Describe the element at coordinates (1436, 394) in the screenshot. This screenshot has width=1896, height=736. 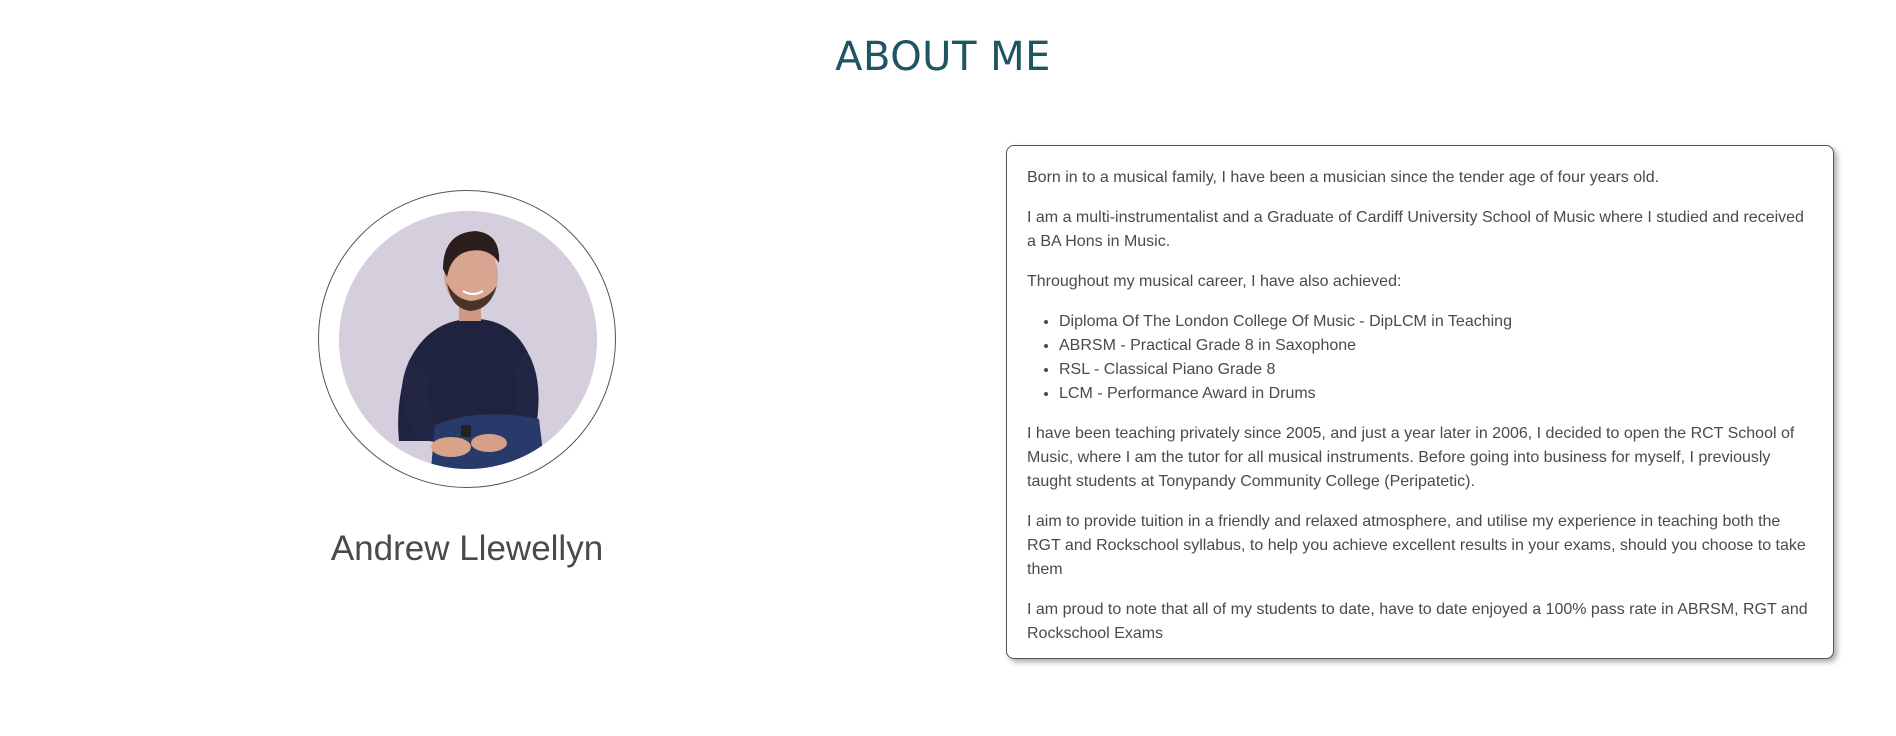
I see `achievement-item: LCM - Performance Award in Drums` at that location.